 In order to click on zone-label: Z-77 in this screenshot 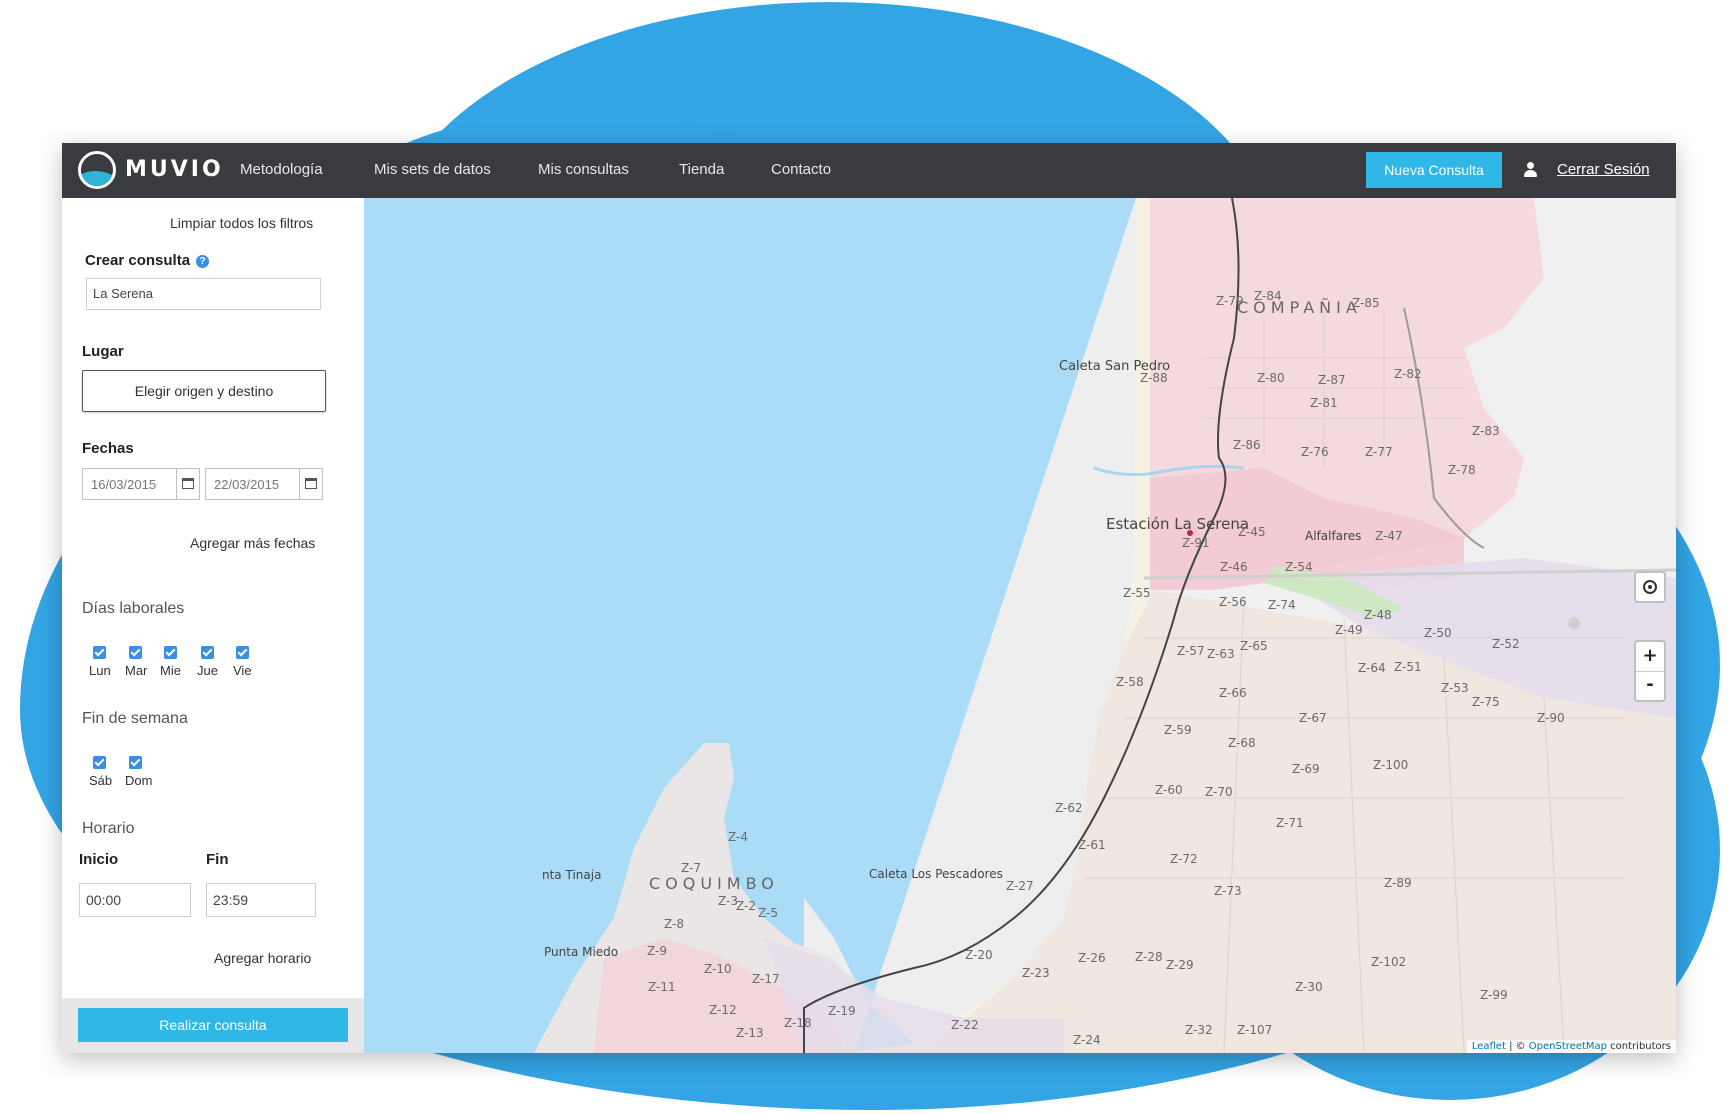, I will do `click(1379, 452)`.